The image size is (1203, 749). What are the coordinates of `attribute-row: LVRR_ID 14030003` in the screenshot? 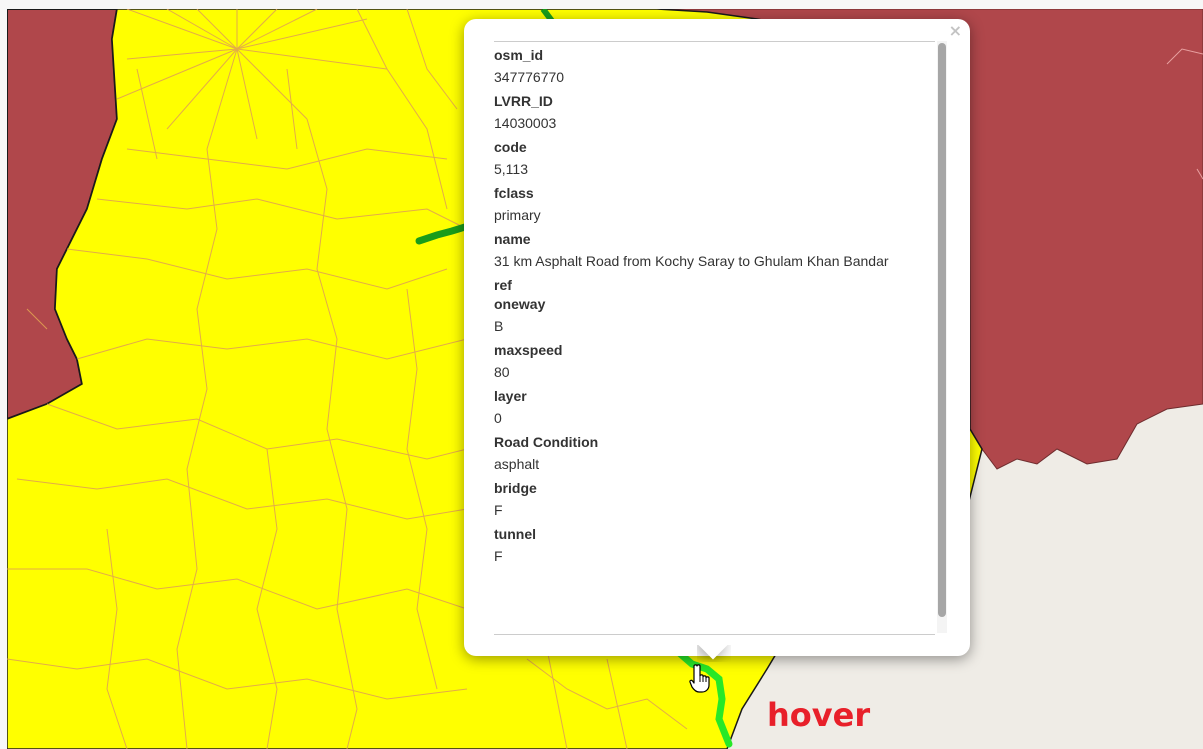 It's located at (714, 113).